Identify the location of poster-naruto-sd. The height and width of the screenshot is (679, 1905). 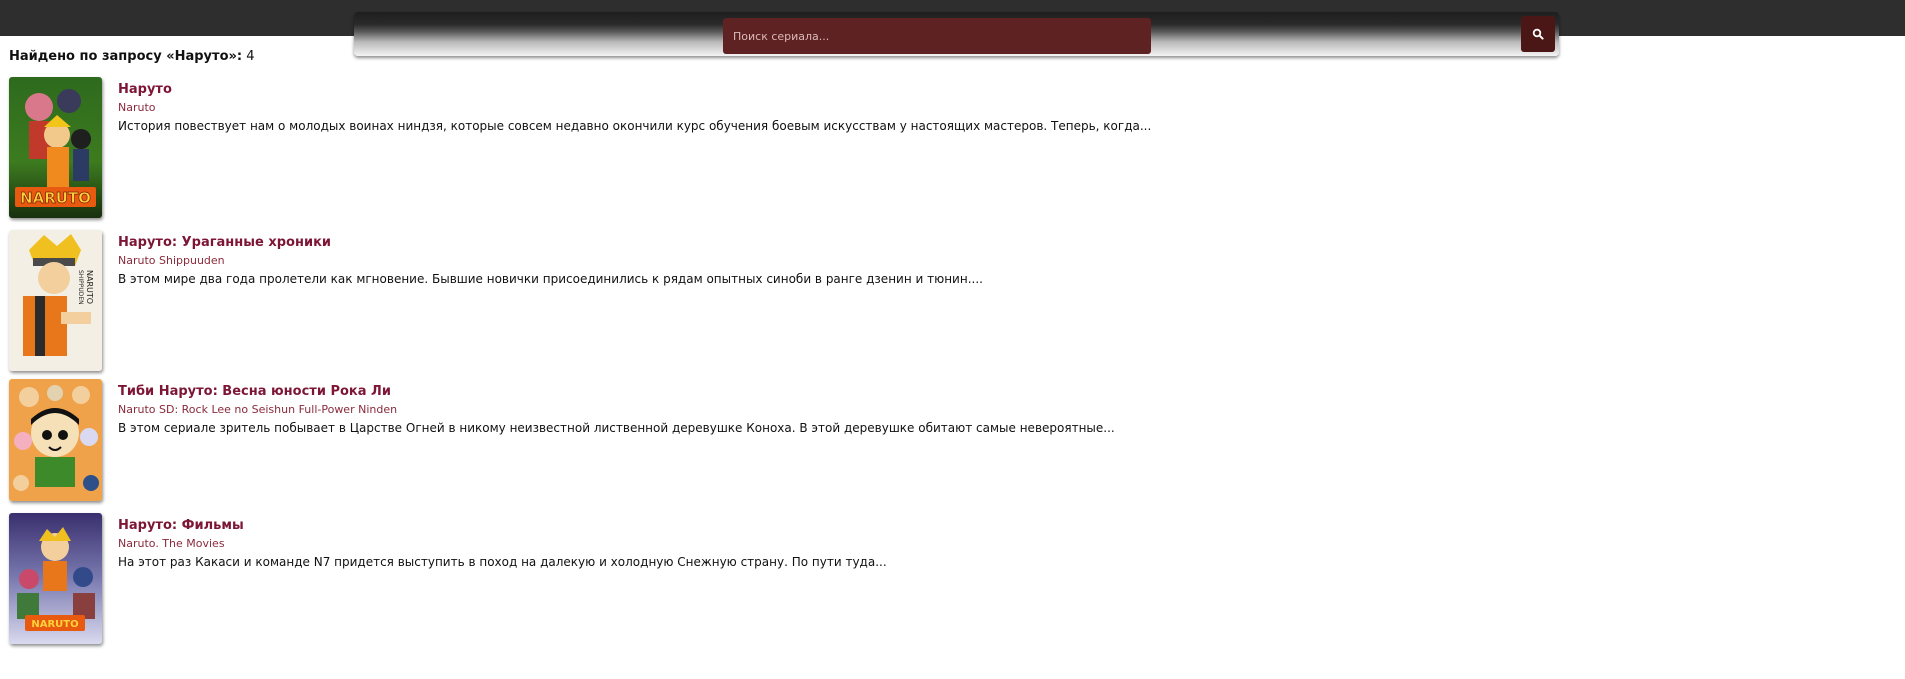
(55, 440).